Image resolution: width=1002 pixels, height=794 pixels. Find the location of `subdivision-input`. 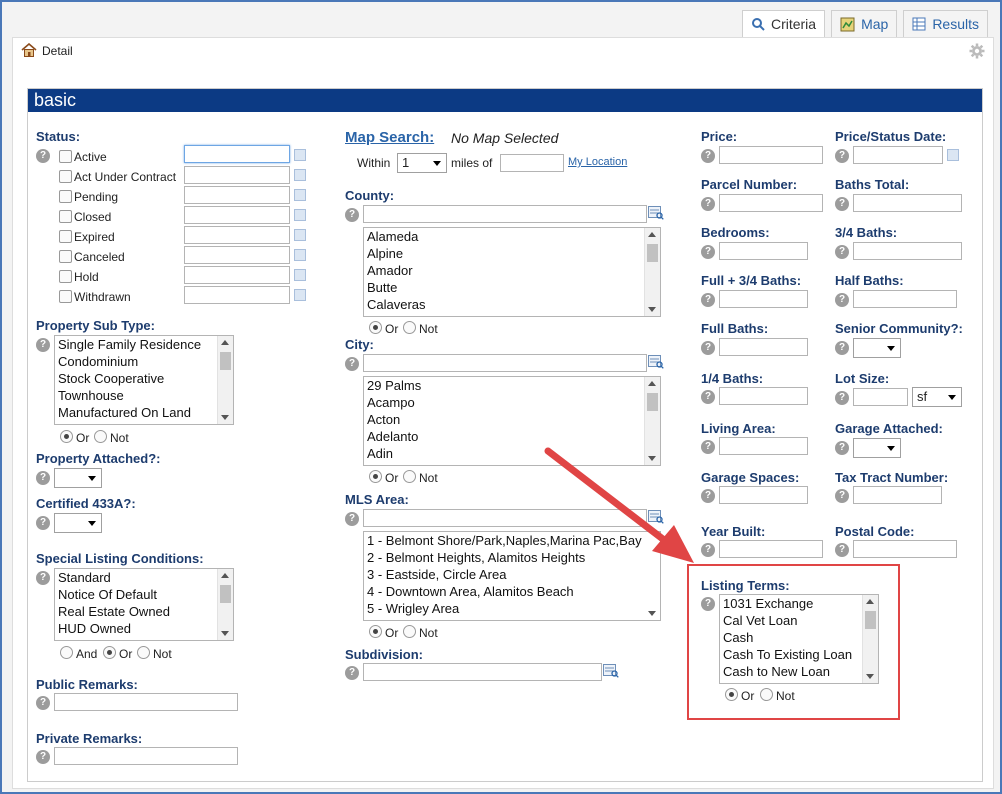

subdivision-input is located at coordinates (482, 672).